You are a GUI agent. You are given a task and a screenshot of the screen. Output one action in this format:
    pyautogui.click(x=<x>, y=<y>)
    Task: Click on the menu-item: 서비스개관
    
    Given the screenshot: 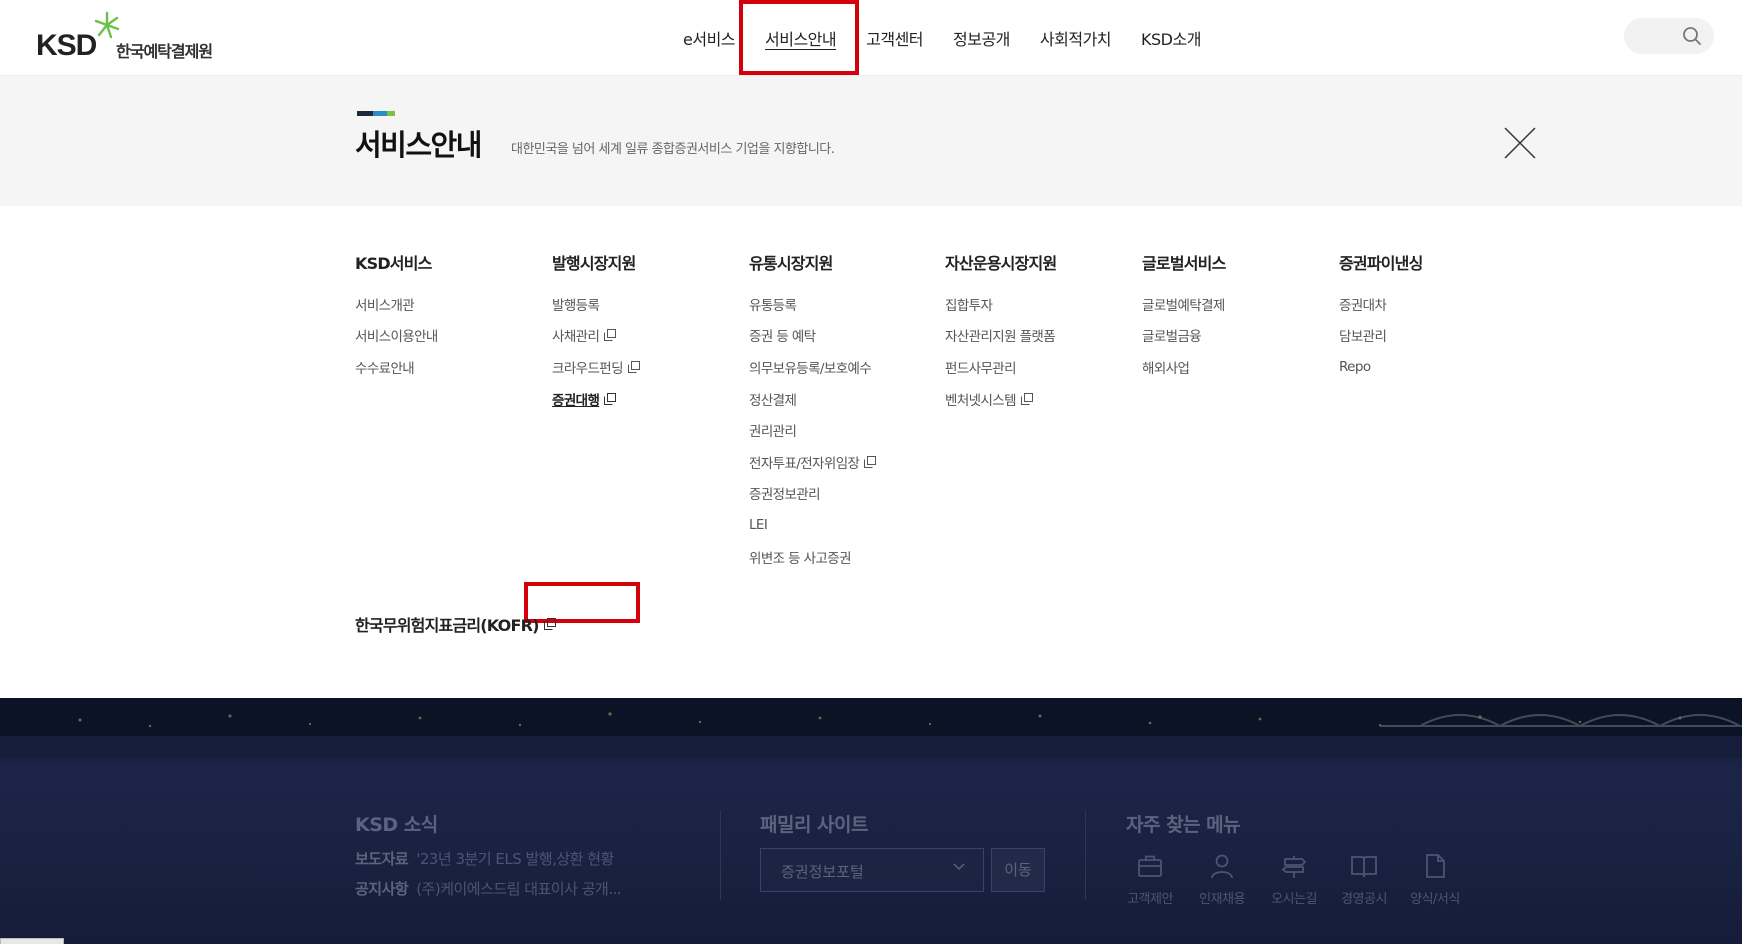 What is the action you would take?
    pyautogui.click(x=450, y=304)
    